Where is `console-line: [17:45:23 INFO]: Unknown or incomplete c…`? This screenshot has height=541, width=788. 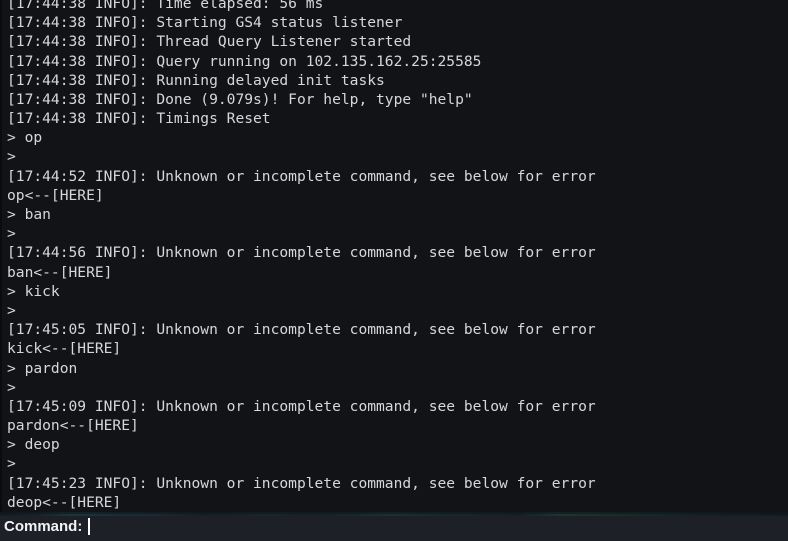 console-line: [17:45:23 INFO]: Unknown or incomplete c… is located at coordinates (301, 483).